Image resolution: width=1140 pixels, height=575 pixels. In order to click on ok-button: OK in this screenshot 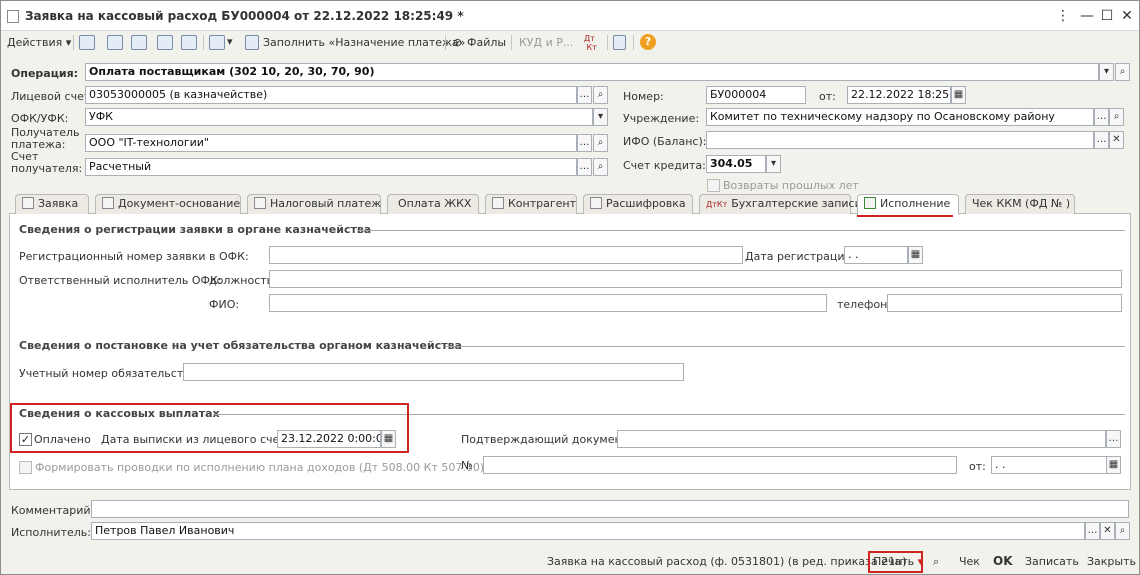, I will do `click(1003, 561)`.